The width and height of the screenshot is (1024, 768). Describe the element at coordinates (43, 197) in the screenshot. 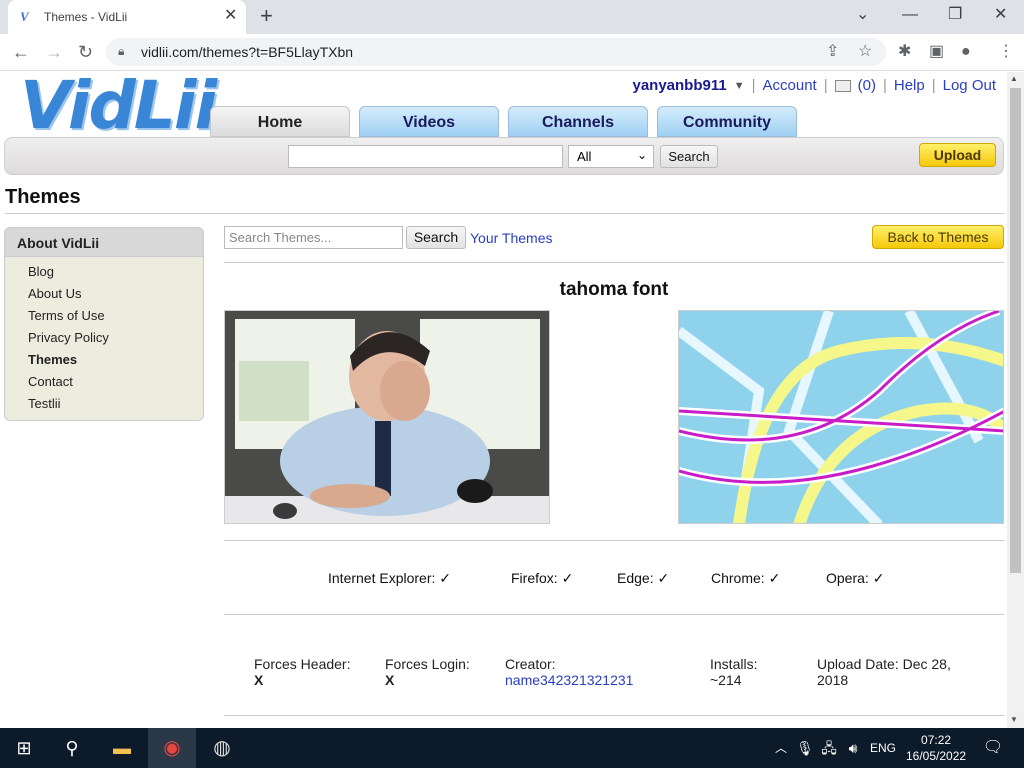

I see `page-title: Themes` at that location.